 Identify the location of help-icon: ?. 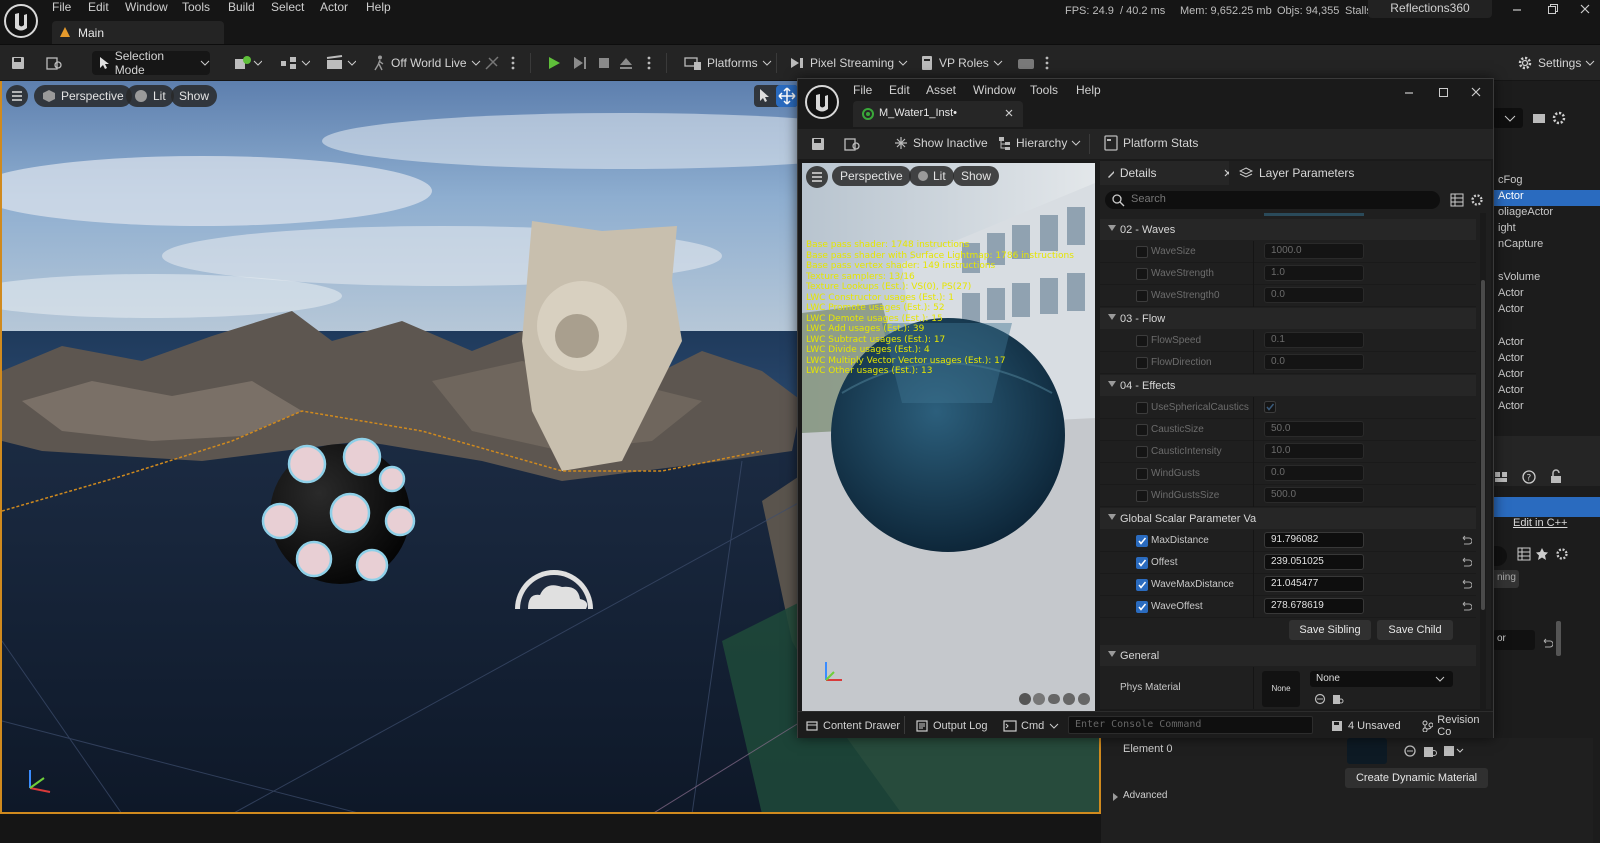
(1529, 477).